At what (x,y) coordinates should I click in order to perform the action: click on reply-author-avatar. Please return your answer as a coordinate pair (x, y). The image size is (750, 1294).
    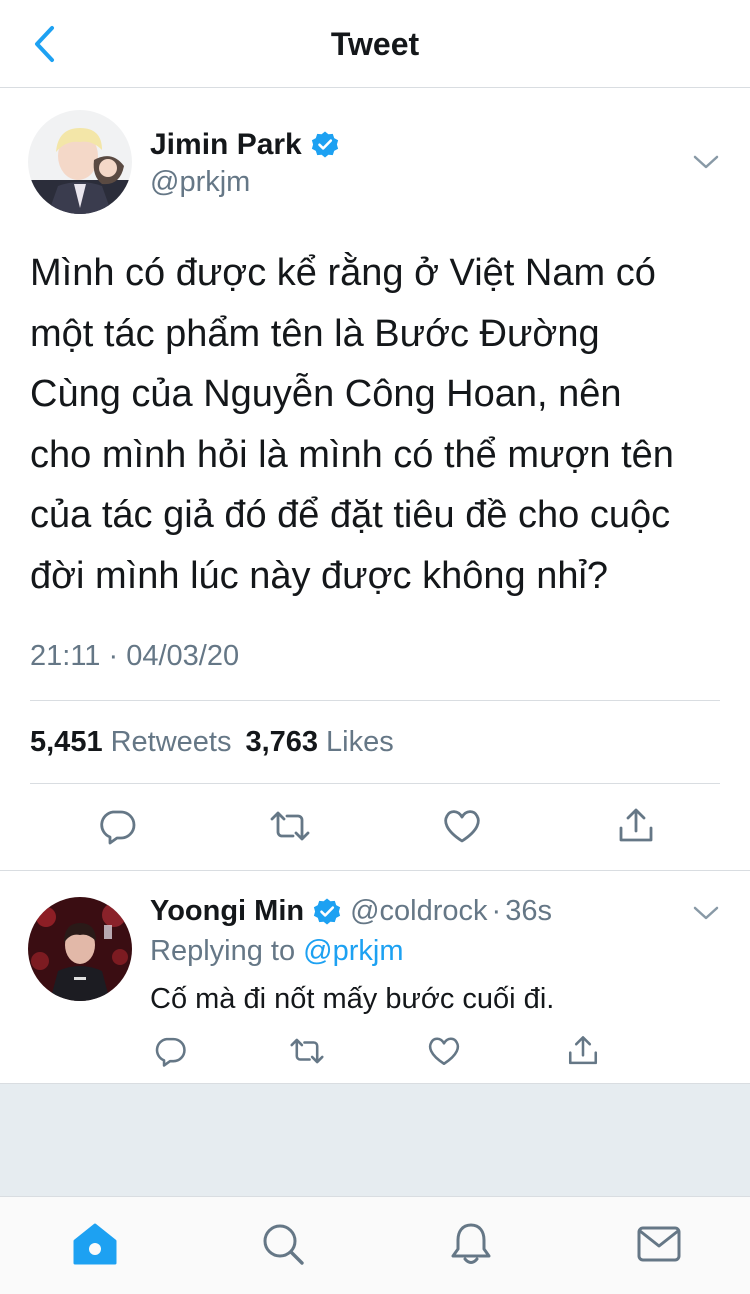
    Looking at the image, I should click on (80, 949).